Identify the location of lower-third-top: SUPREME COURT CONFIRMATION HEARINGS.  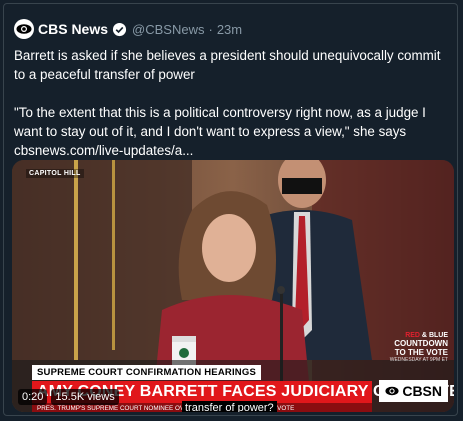
(146, 372).